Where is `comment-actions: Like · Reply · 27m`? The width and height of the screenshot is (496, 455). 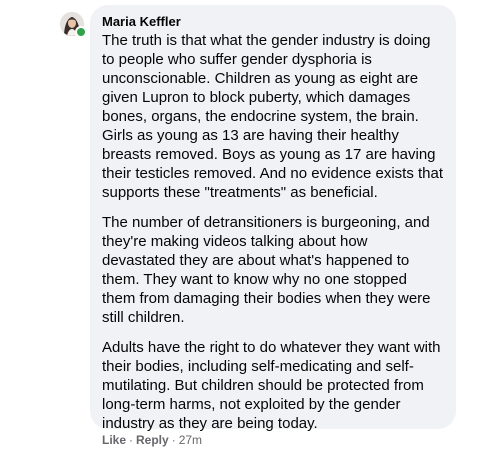 comment-actions: Like · Reply · 27m is located at coordinates (152, 440).